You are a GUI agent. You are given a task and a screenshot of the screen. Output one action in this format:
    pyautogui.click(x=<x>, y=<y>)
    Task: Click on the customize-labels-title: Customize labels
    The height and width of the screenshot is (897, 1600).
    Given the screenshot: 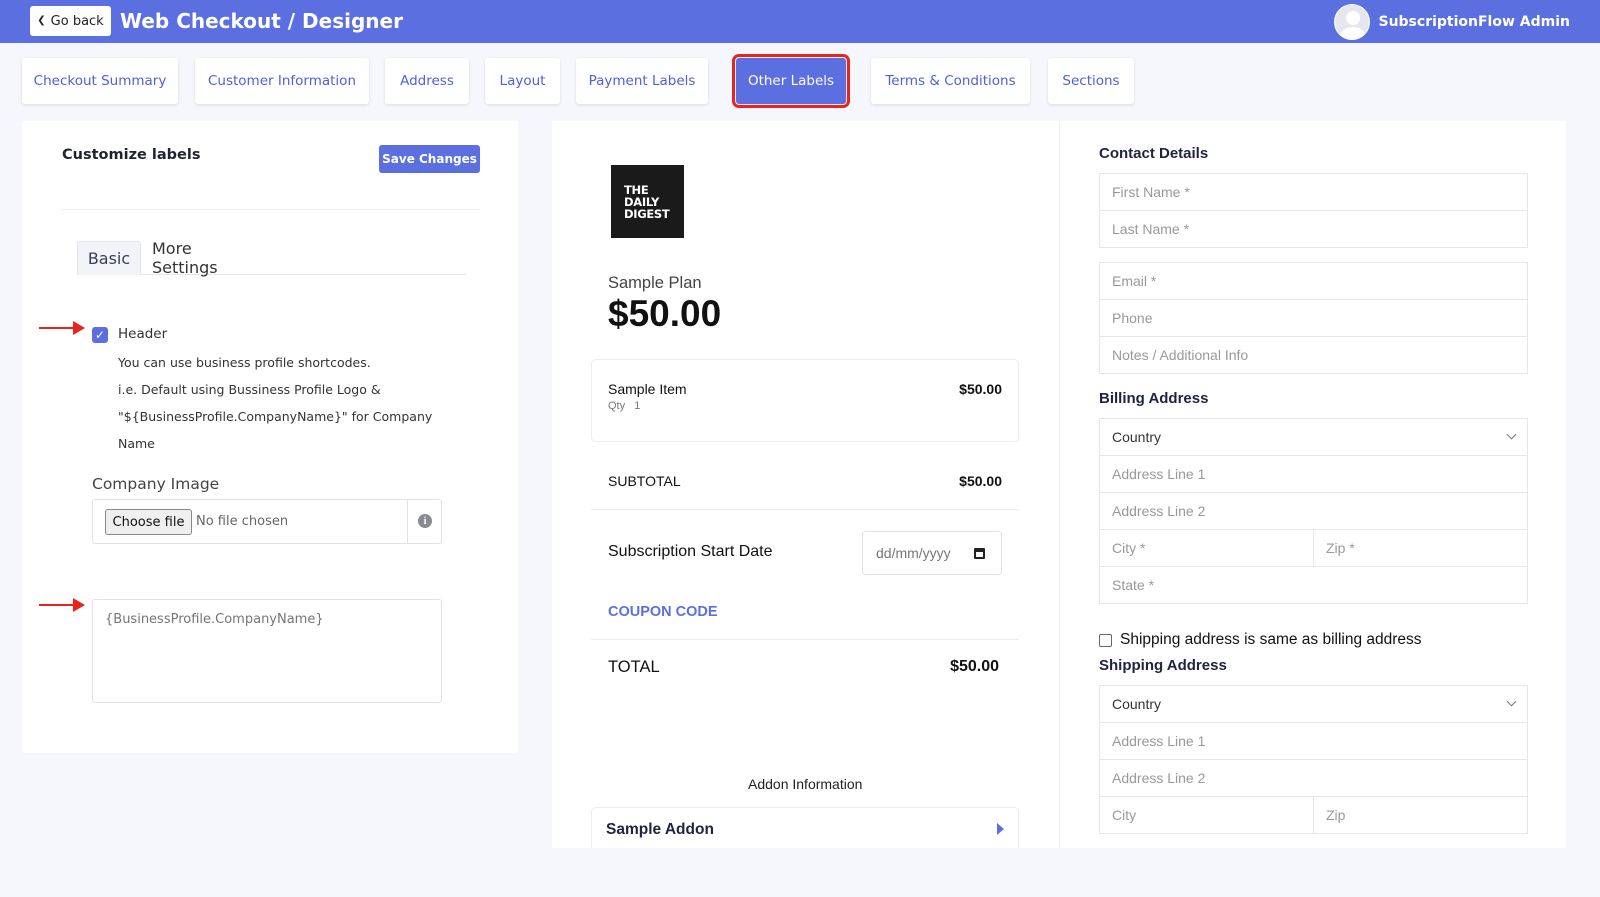 What is the action you would take?
    pyautogui.click(x=131, y=155)
    